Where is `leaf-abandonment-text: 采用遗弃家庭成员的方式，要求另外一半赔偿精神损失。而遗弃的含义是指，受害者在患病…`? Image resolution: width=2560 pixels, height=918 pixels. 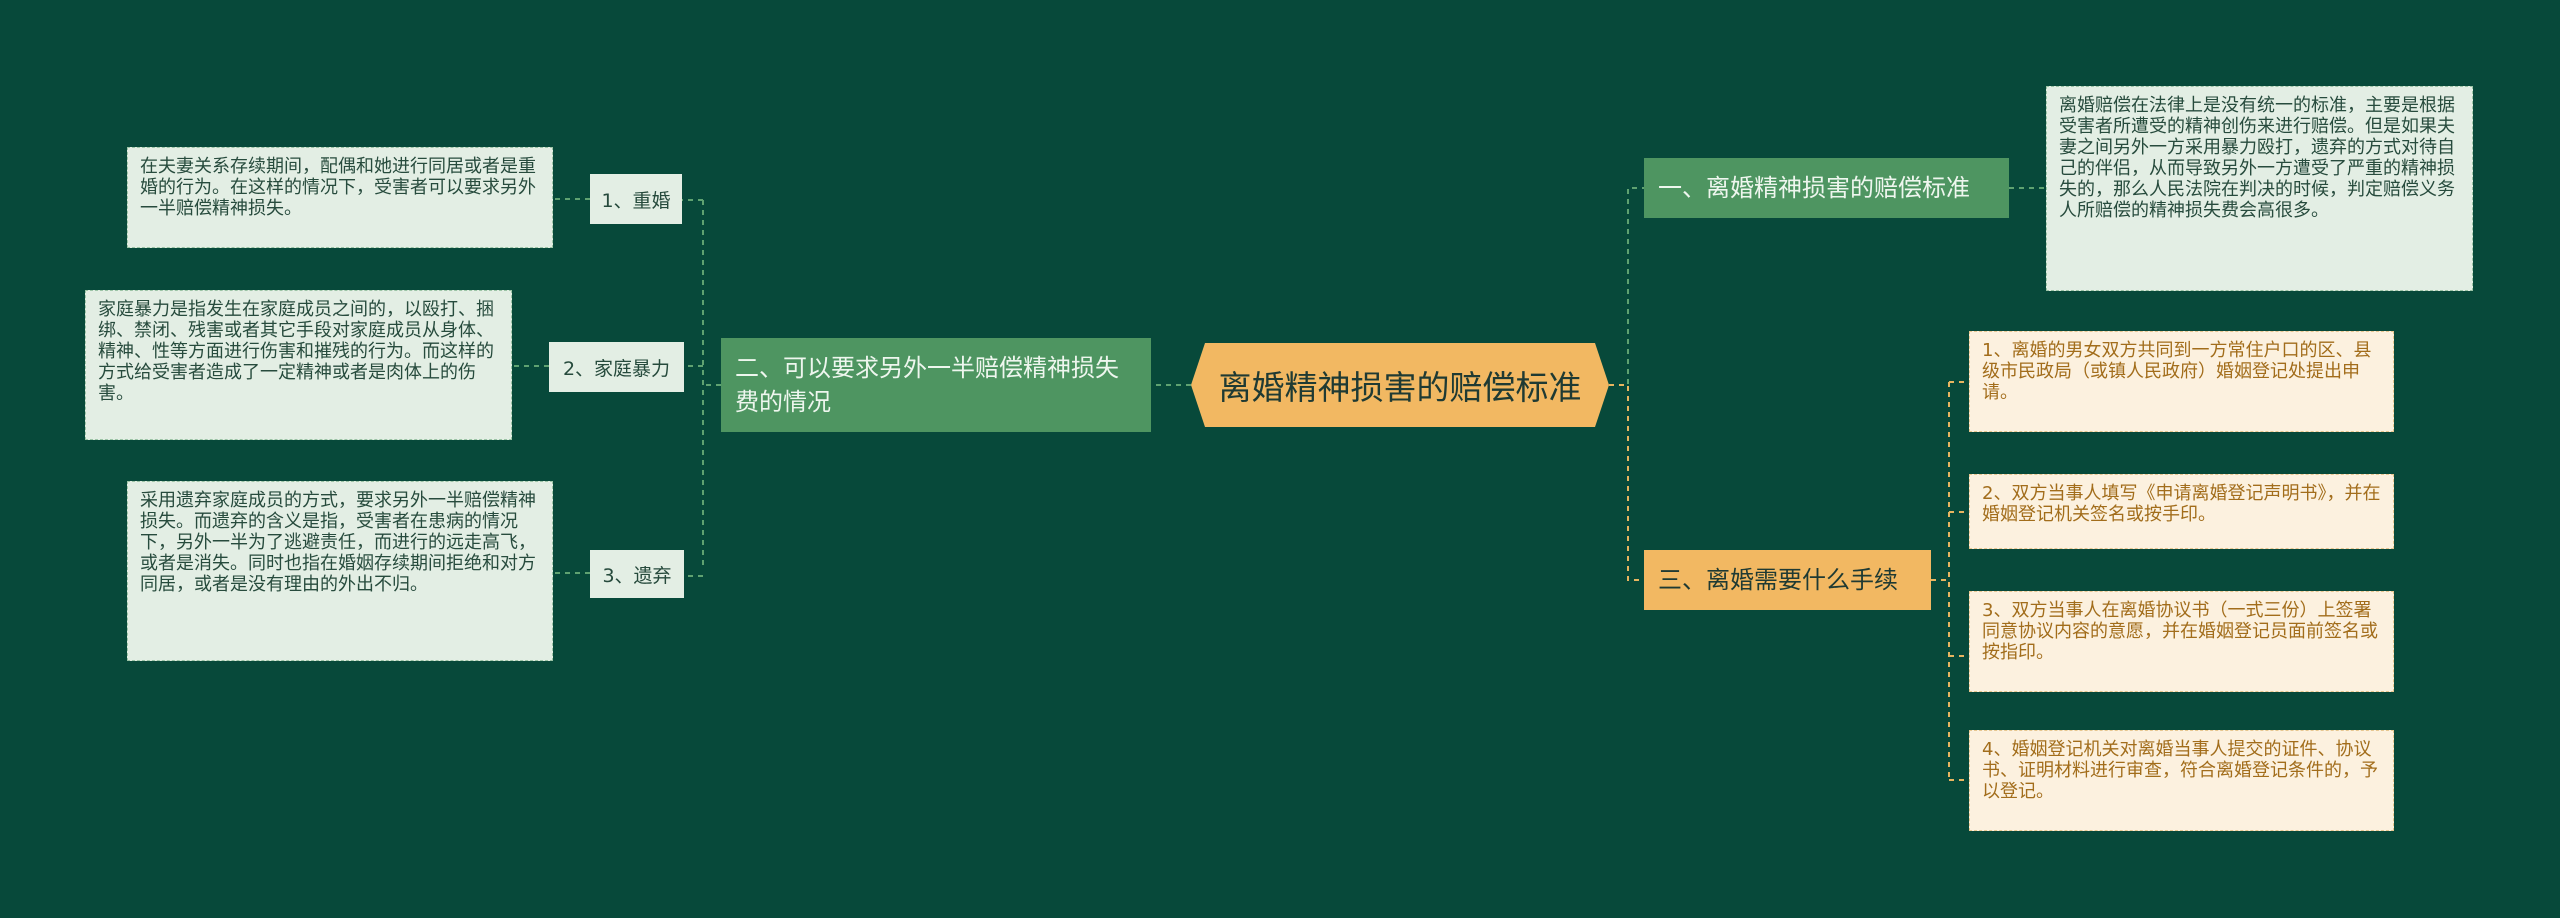
leaf-abandonment-text: 采用遗弃家庭成员的方式，要求另外一半赔偿精神损失。而遗弃的含义是指，受害者在患病… is located at coordinates (338, 542).